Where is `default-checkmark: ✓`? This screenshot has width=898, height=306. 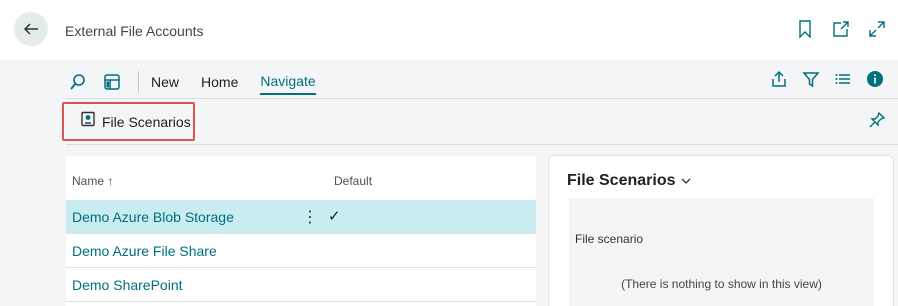
default-checkmark: ✓ is located at coordinates (334, 216).